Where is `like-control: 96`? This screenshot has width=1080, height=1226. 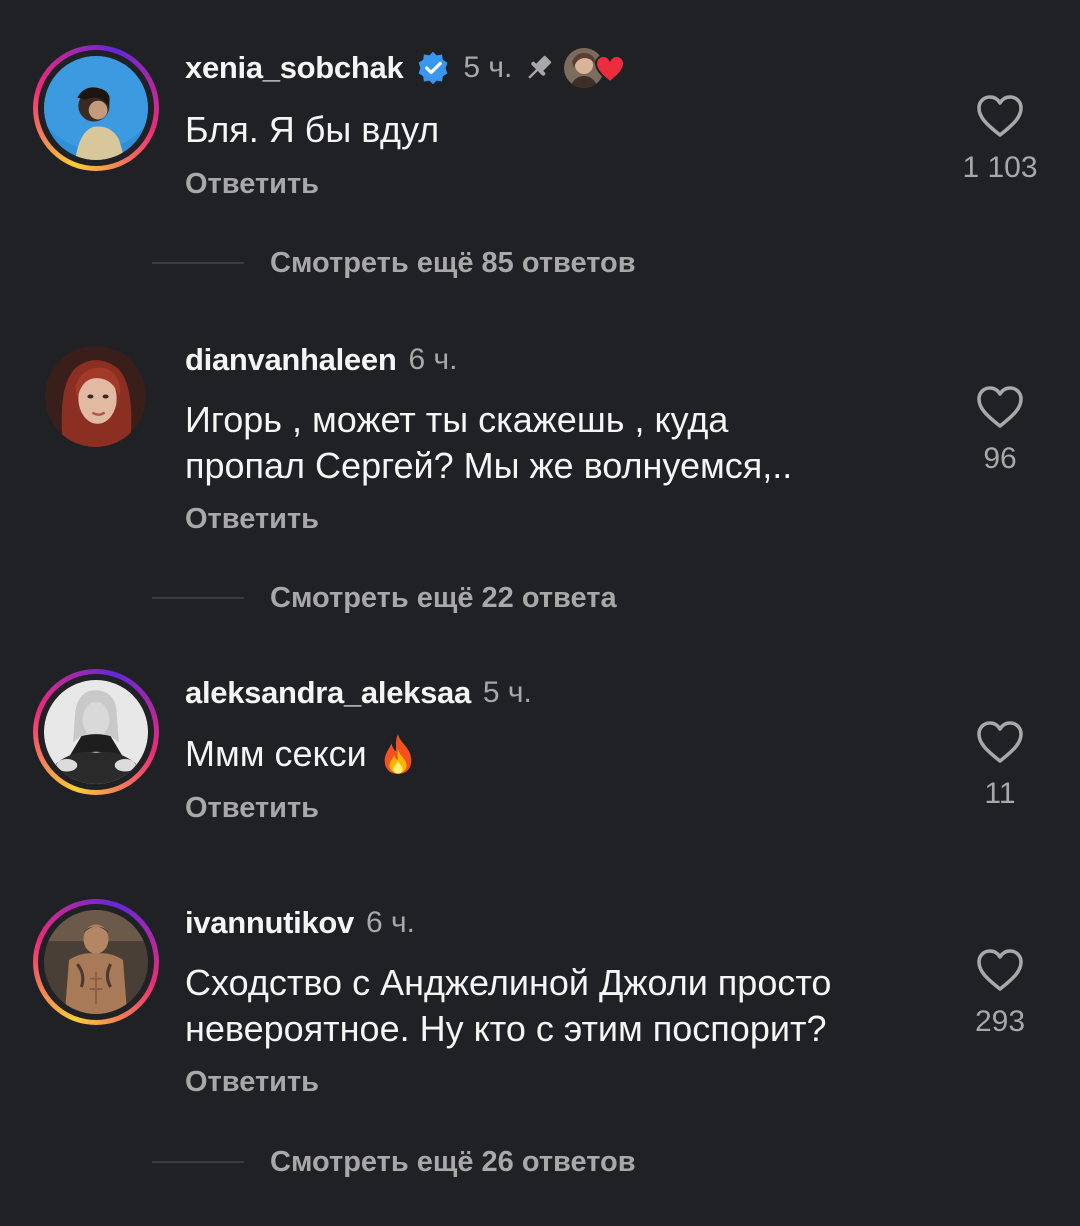 like-control: 96 is located at coordinates (1000, 430).